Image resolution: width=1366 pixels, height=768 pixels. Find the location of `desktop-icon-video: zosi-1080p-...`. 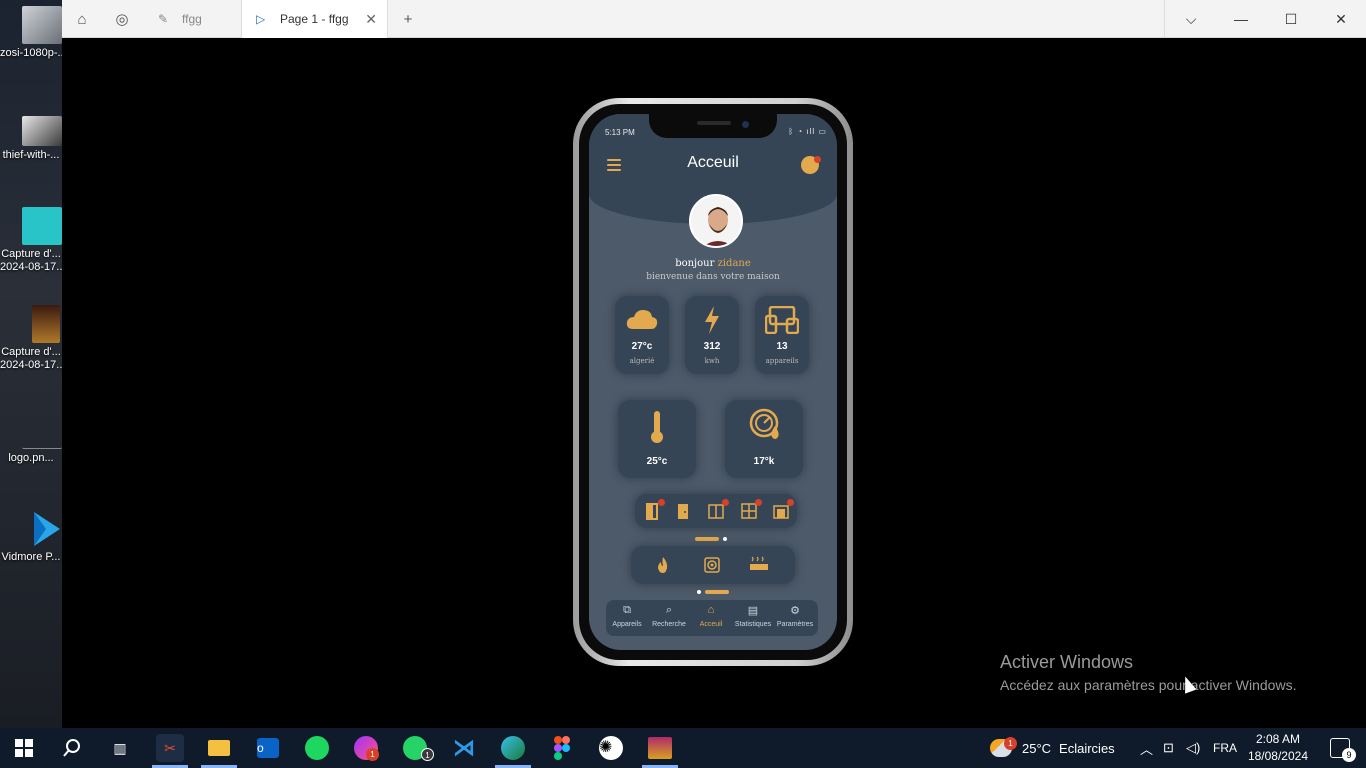

desktop-icon-video: zosi-1080p-... is located at coordinates (31, 33).